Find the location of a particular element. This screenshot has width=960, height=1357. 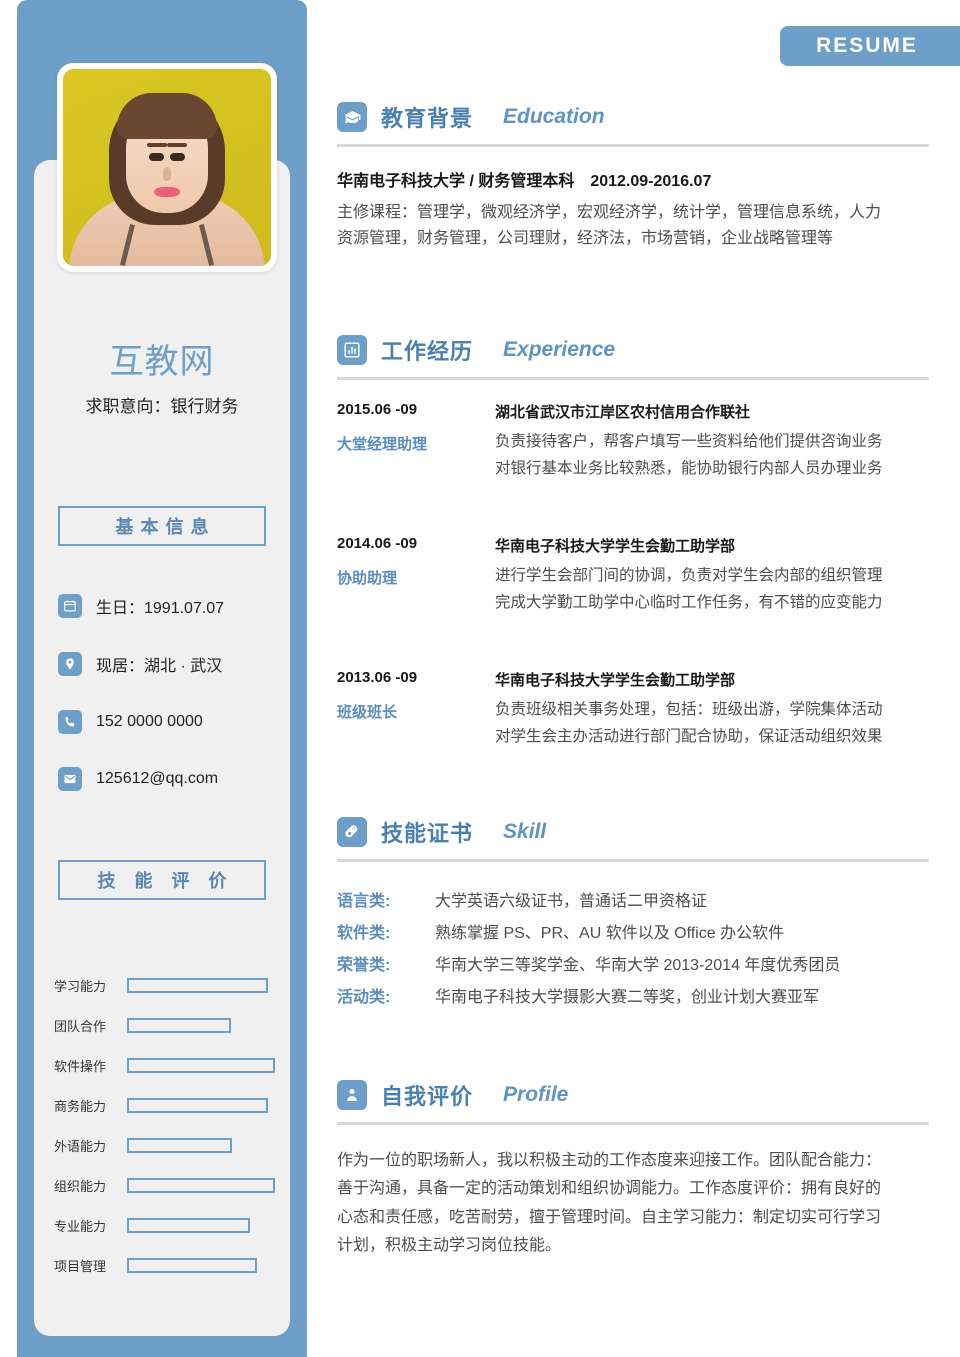

skill-rating-label: 团队合作 is located at coordinates (80, 1026).